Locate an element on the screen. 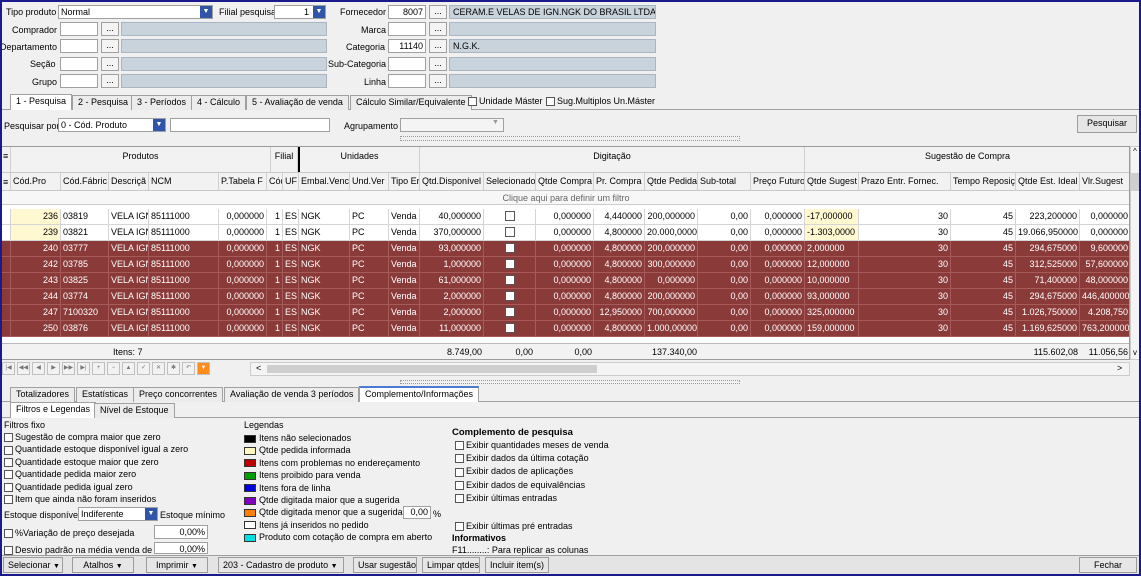 The height and width of the screenshot is (576, 1141). table-cell: 12,000000 is located at coordinates (832, 265).